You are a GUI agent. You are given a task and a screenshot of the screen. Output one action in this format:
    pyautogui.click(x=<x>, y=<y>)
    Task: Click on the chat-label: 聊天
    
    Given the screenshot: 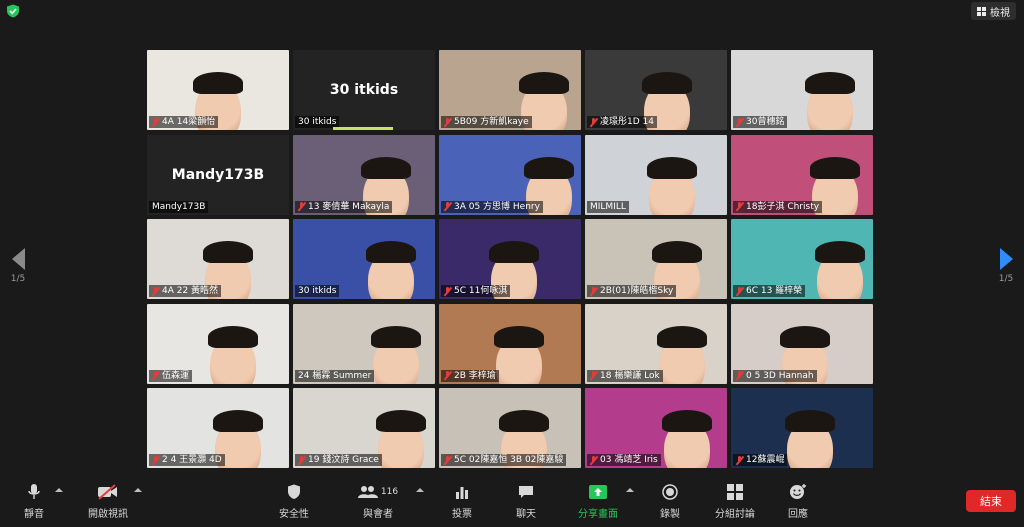 What is the action you would take?
    pyautogui.click(x=526, y=514)
    